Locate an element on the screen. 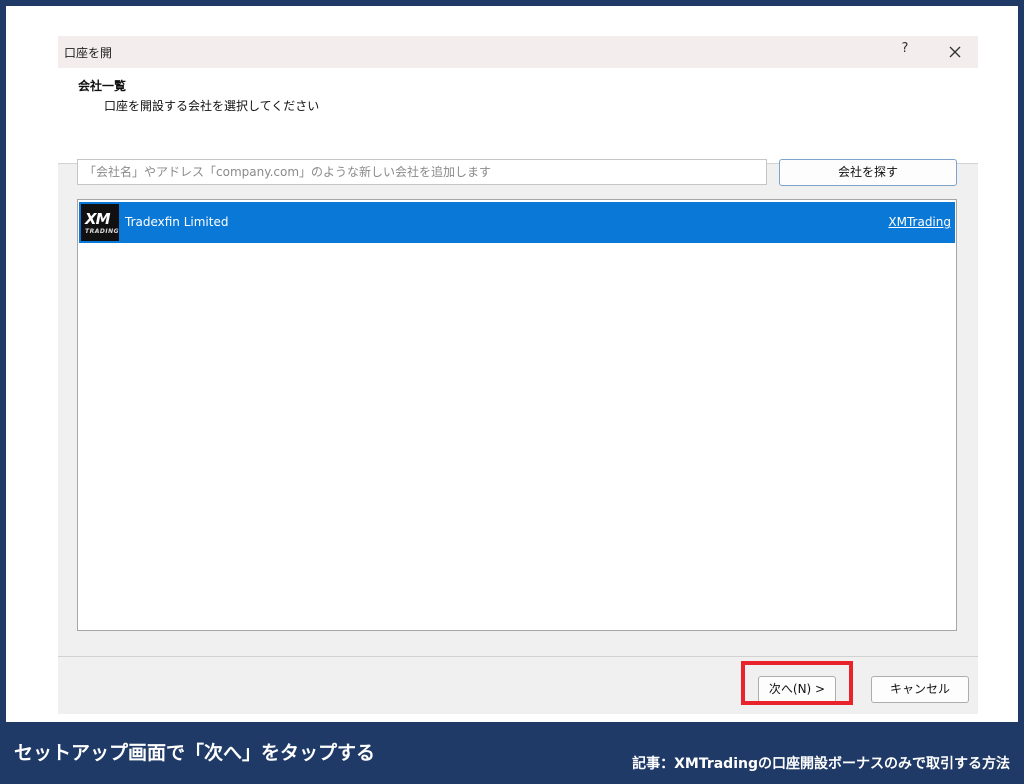 Image resolution: width=1024 pixels, height=784 pixels. dialog-titlebar: 口座を開 ? is located at coordinates (518, 52).